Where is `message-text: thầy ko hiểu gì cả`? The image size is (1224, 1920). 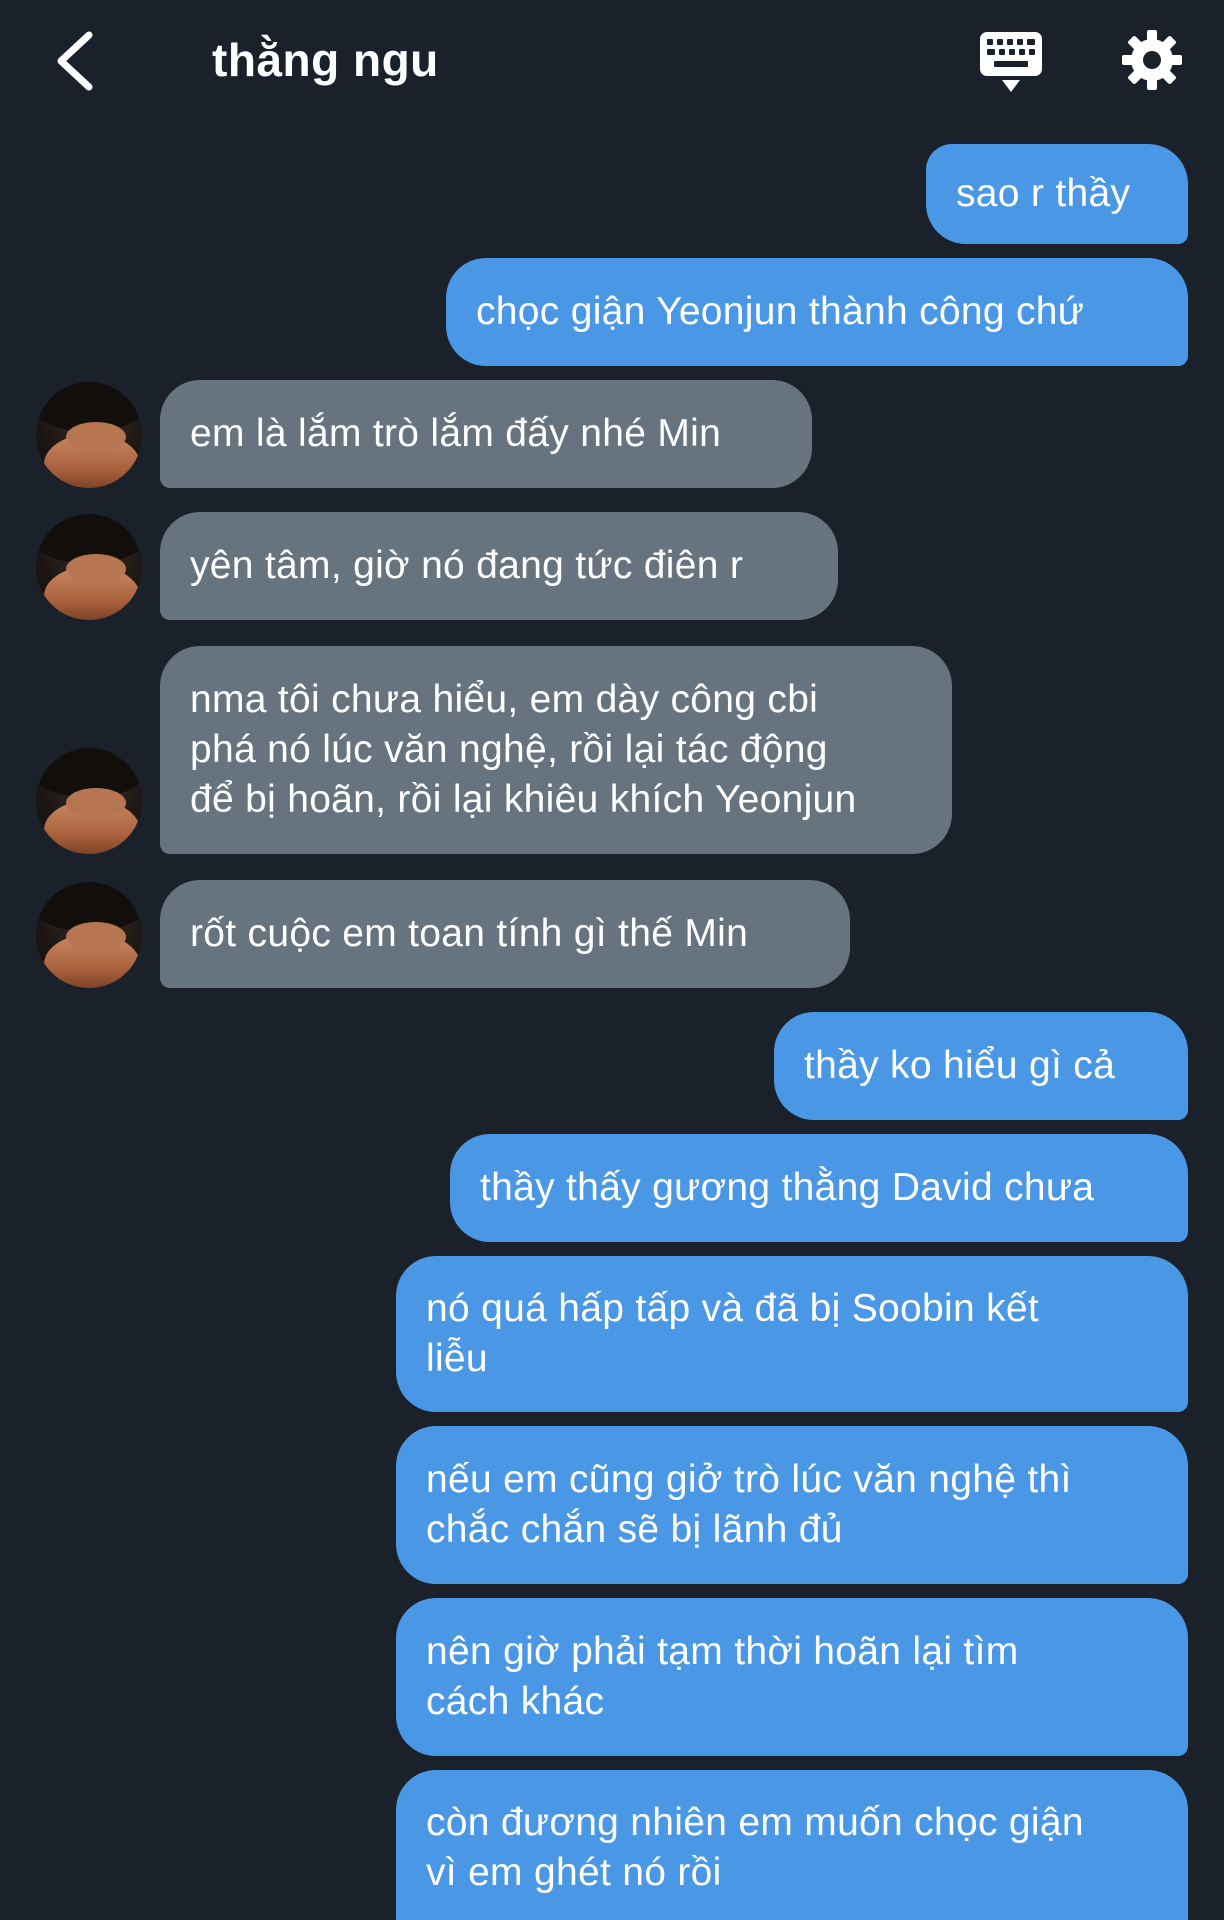 message-text: thầy ko hiểu gì cả is located at coordinates (960, 1065).